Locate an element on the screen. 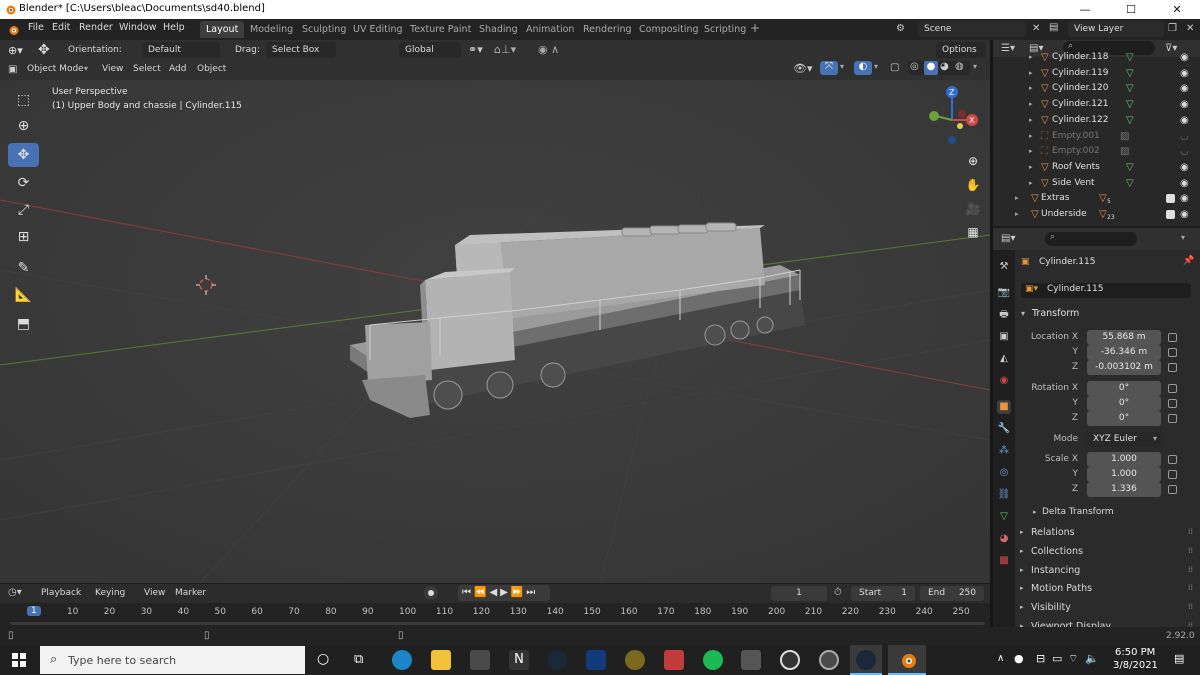  outliner-row: ▸ ▽ Roof Vents ▽ ◉ is located at coordinates (1096, 168).